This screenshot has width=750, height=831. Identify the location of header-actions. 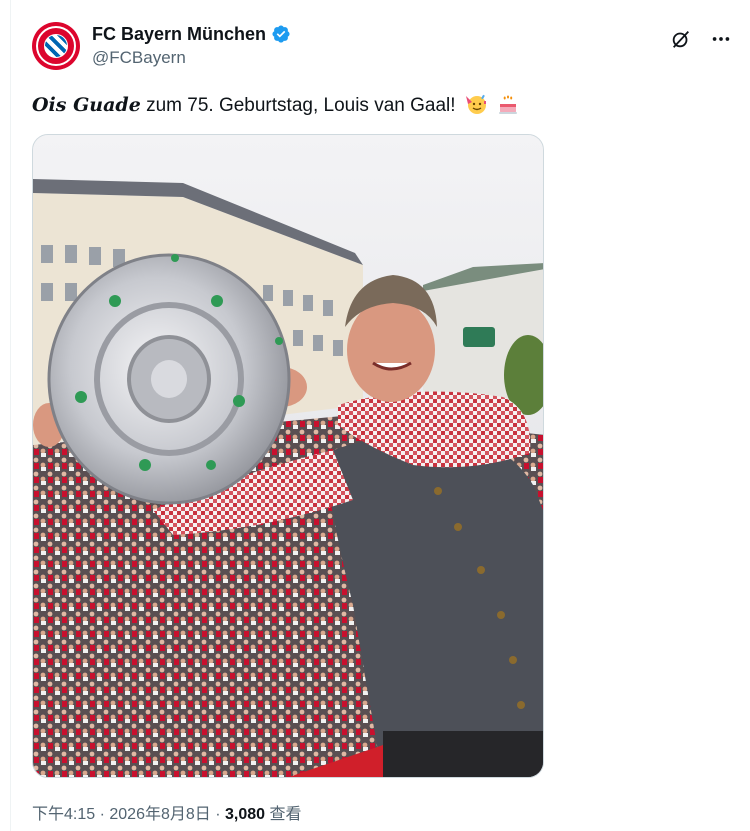
(701, 39).